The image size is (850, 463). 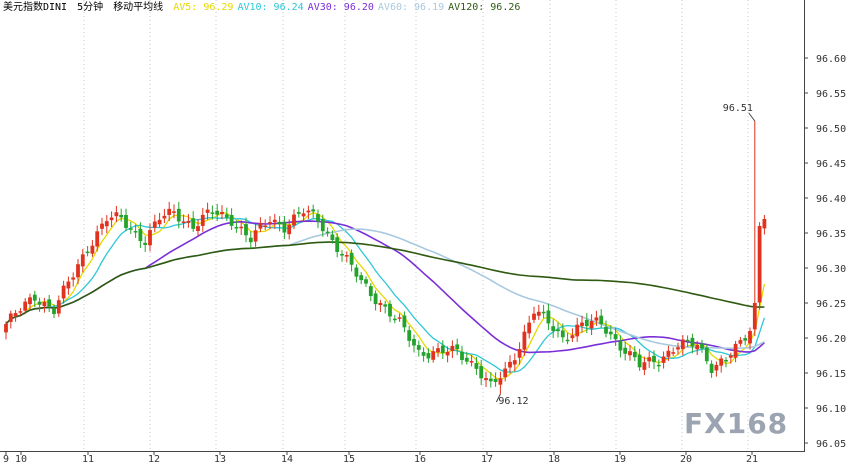 I want to click on y-tick-label: 96.20, so click(x=831, y=339).